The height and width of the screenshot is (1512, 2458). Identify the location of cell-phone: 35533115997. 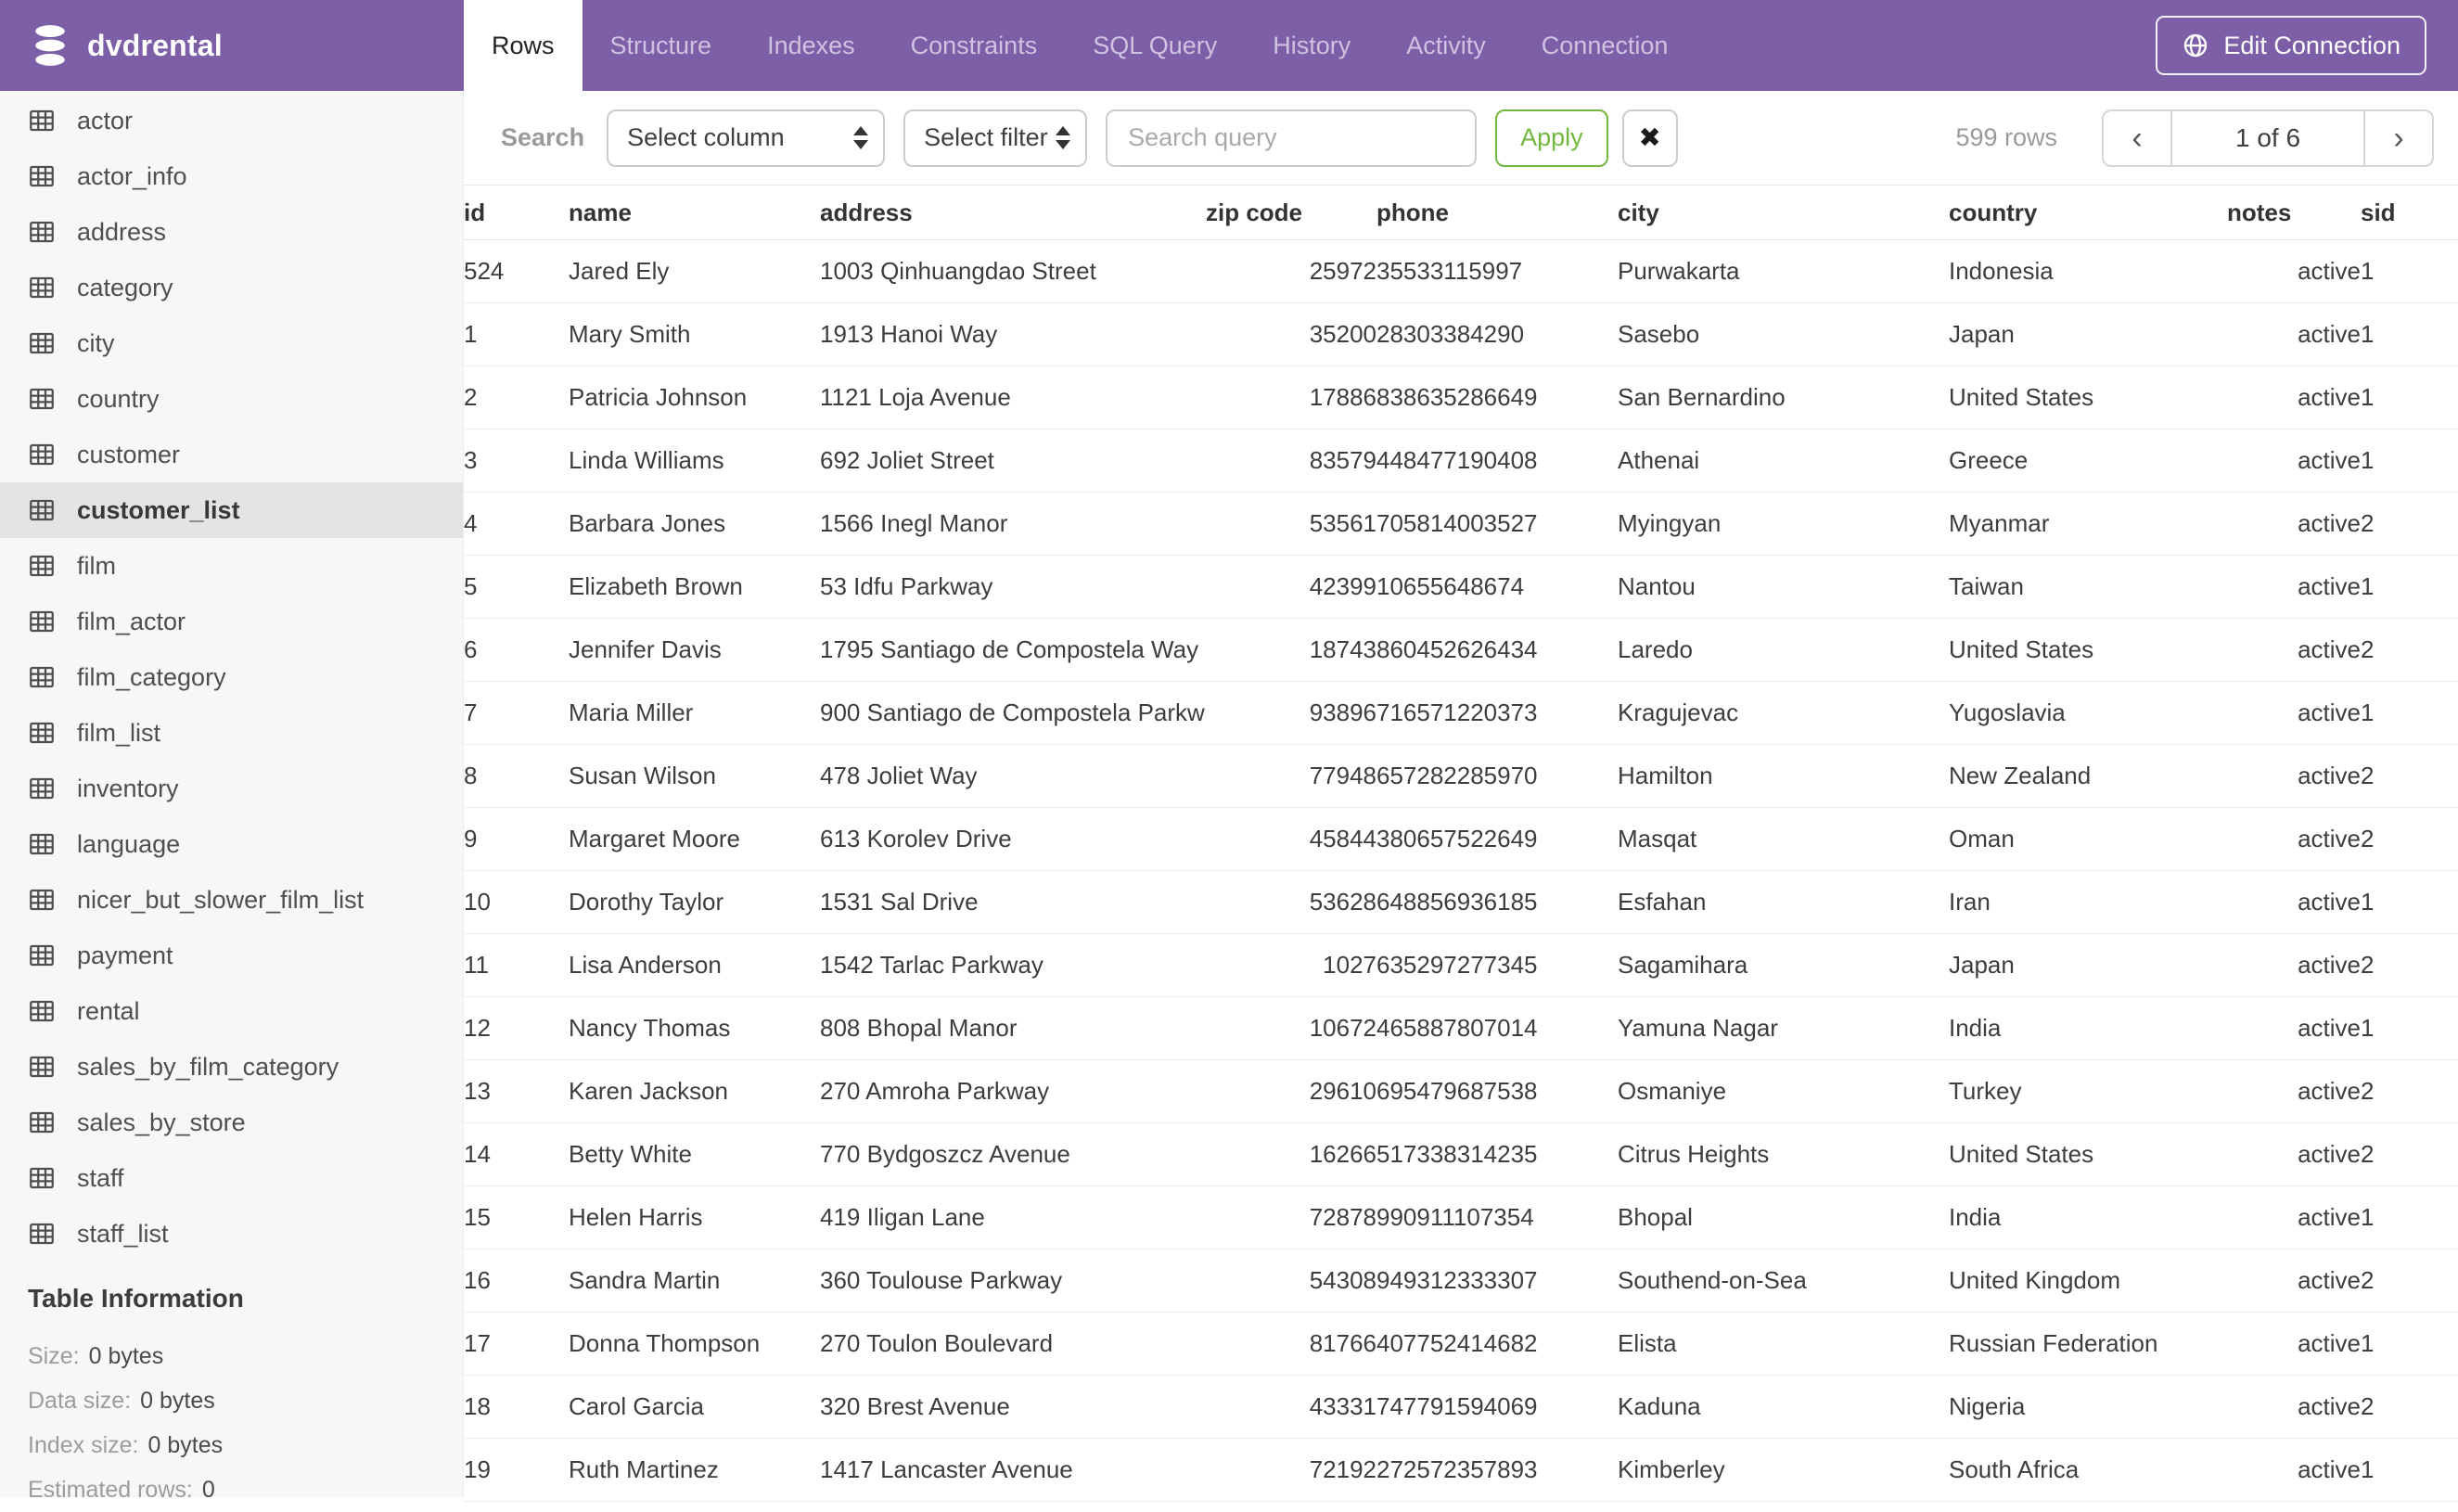
(1497, 271).